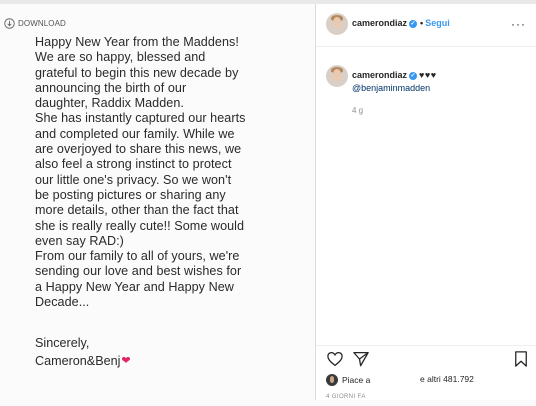  What do you see at coordinates (9, 23) in the screenshot?
I see `download-icon` at bounding box center [9, 23].